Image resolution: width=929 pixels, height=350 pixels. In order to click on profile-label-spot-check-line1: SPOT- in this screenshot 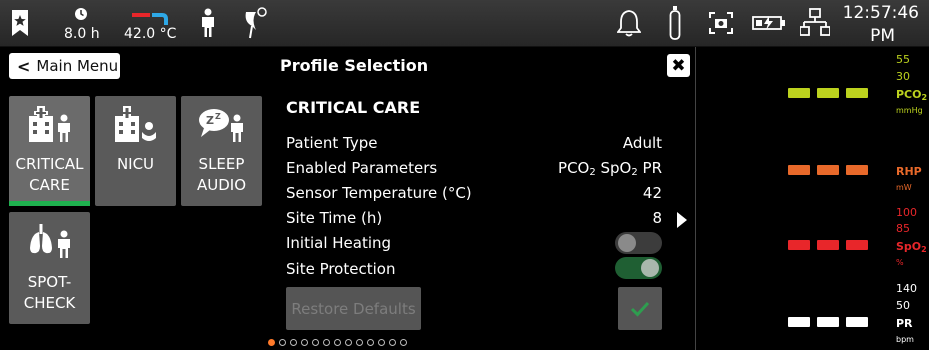, I will do `click(49, 282)`.